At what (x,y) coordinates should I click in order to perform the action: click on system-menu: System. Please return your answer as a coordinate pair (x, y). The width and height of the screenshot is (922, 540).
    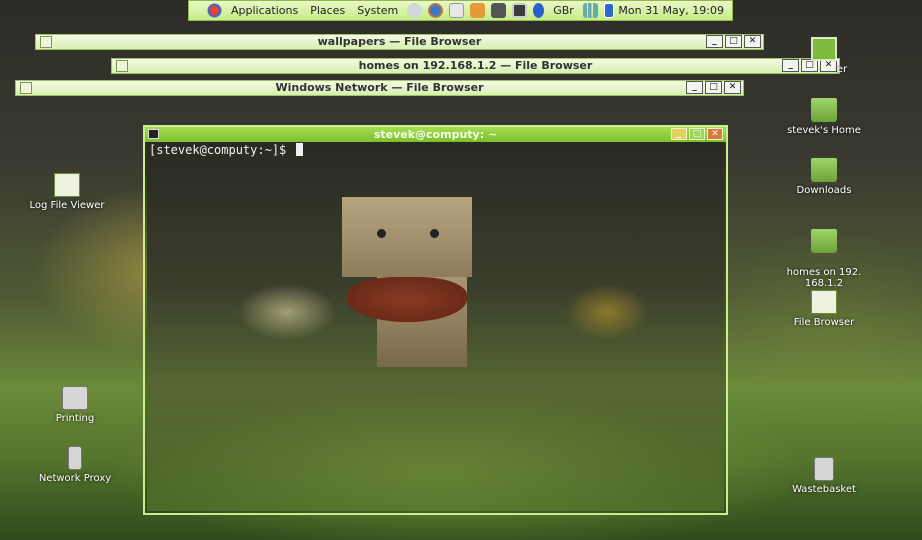
    Looking at the image, I should click on (377, 10).